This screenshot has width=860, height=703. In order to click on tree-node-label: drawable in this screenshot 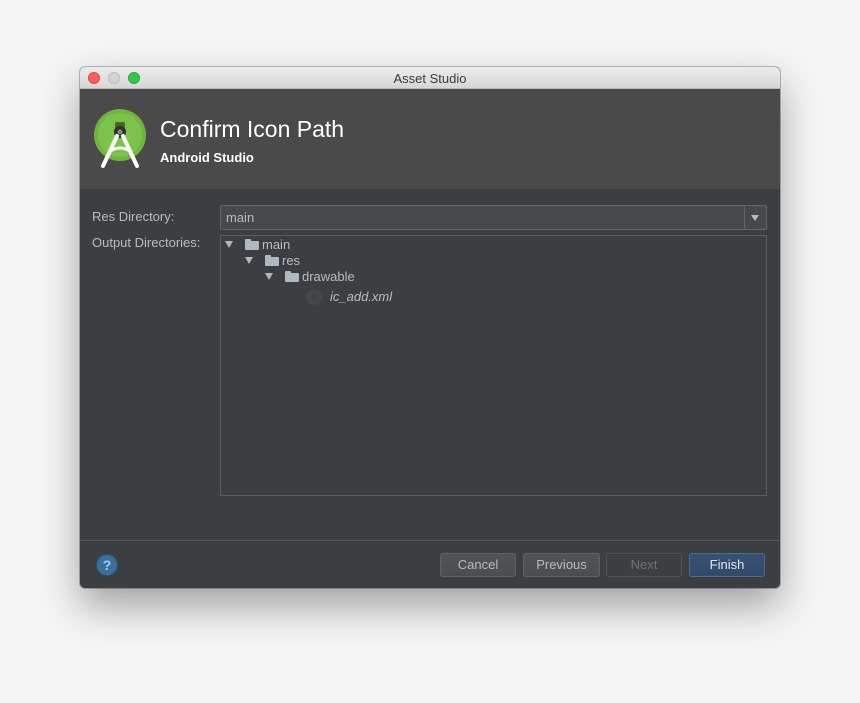, I will do `click(328, 276)`.